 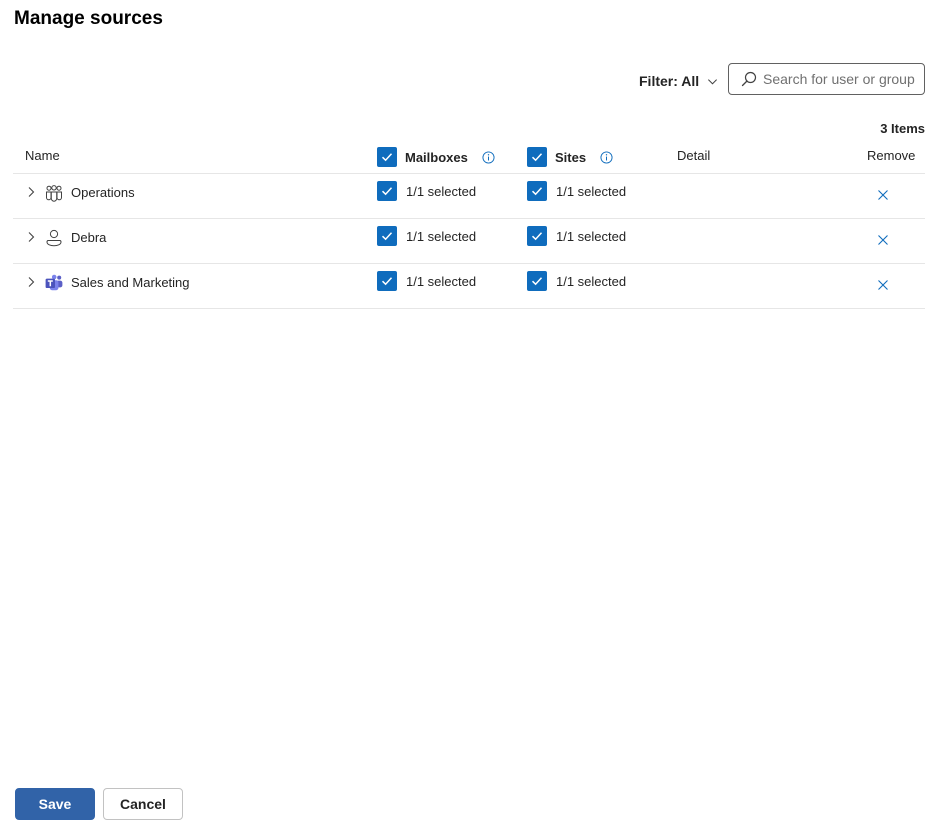 I want to click on search-box, so click(x=826, y=79).